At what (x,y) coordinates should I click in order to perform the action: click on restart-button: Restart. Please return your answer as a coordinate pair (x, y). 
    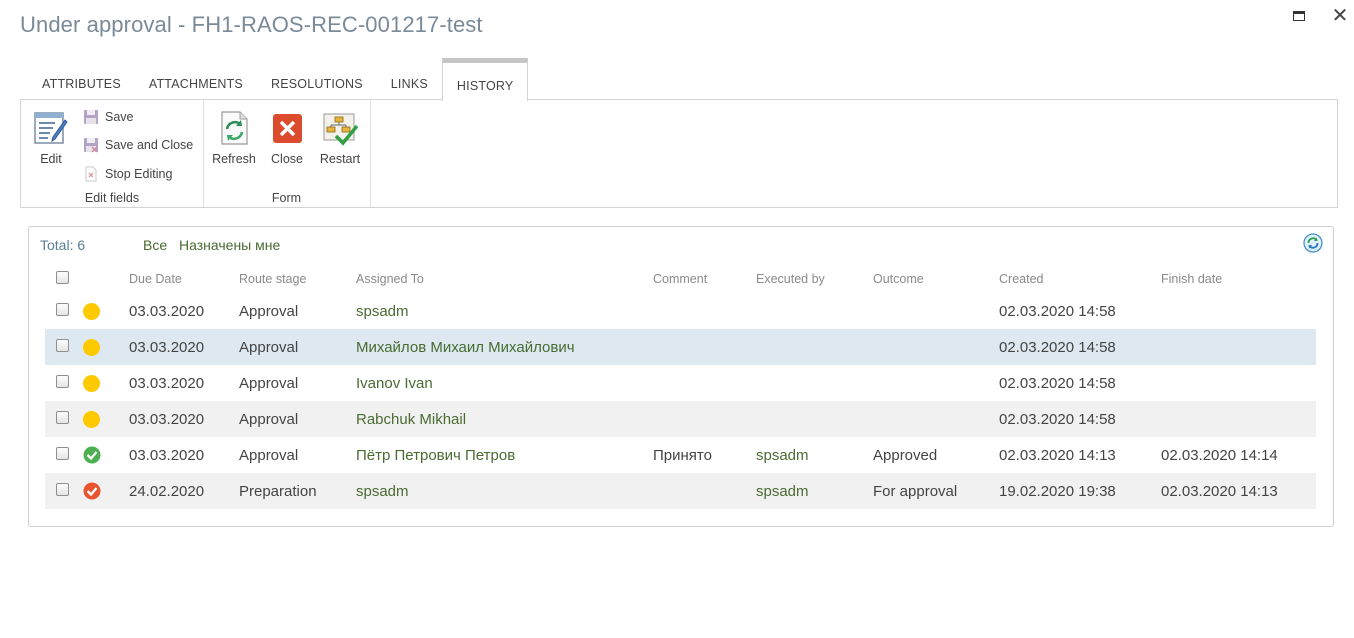
    Looking at the image, I should click on (340, 138).